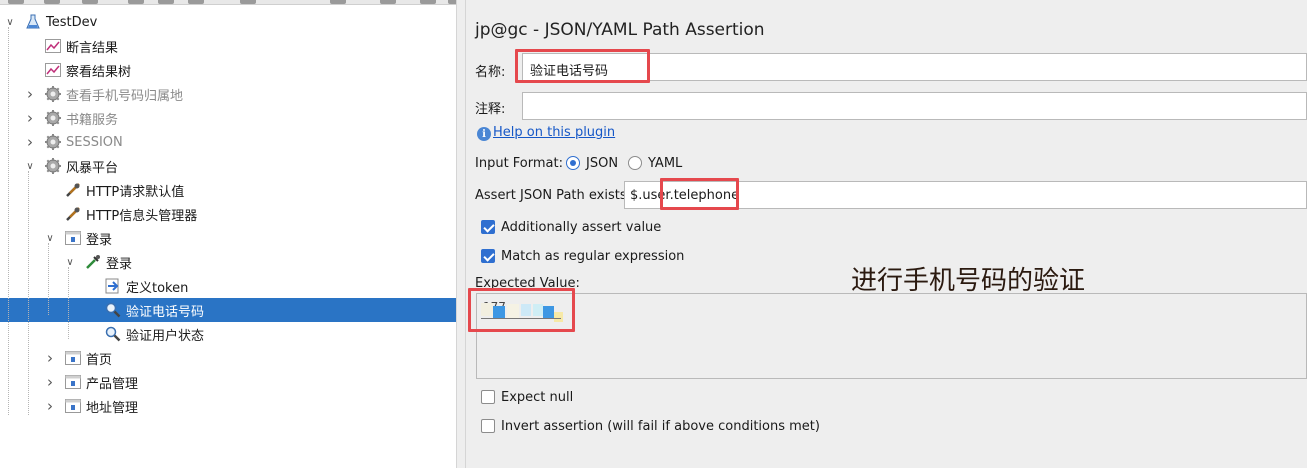  Describe the element at coordinates (92, 168) in the screenshot. I see `tree-item-label: 风暴平台` at that location.